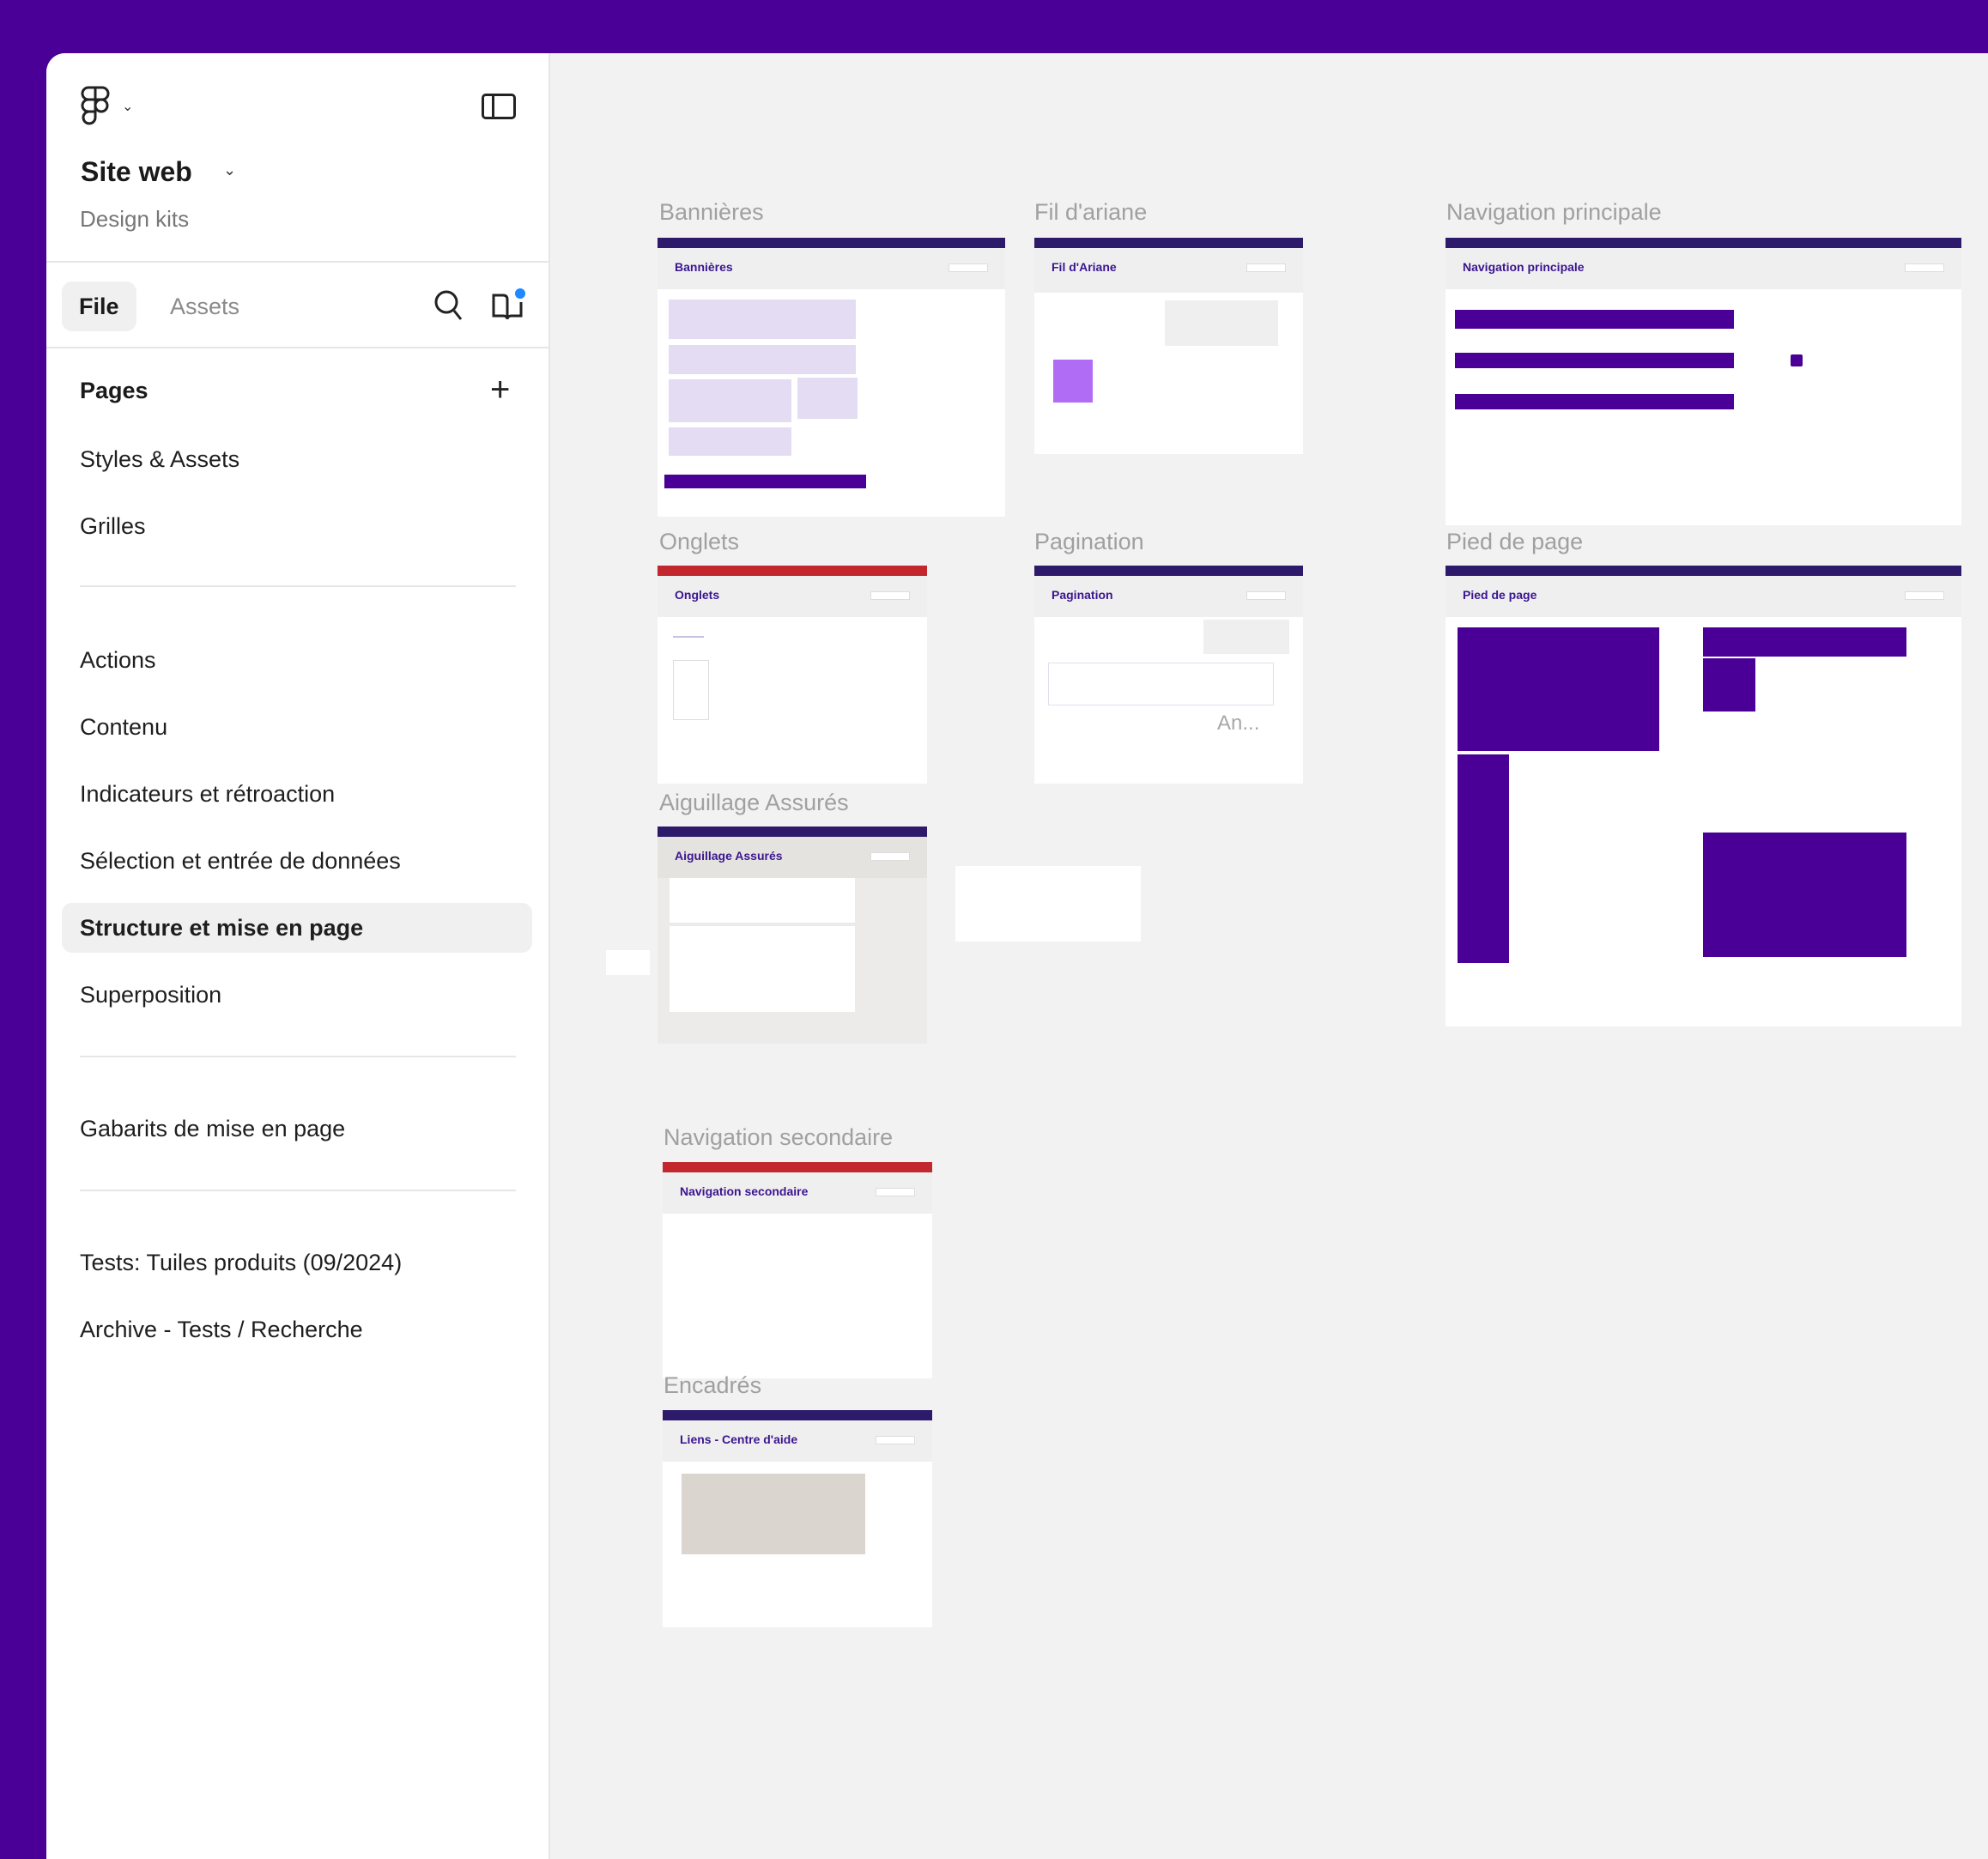 This screenshot has width=1988, height=1859. Describe the element at coordinates (99, 306) in the screenshot. I see `tab-file: File` at that location.